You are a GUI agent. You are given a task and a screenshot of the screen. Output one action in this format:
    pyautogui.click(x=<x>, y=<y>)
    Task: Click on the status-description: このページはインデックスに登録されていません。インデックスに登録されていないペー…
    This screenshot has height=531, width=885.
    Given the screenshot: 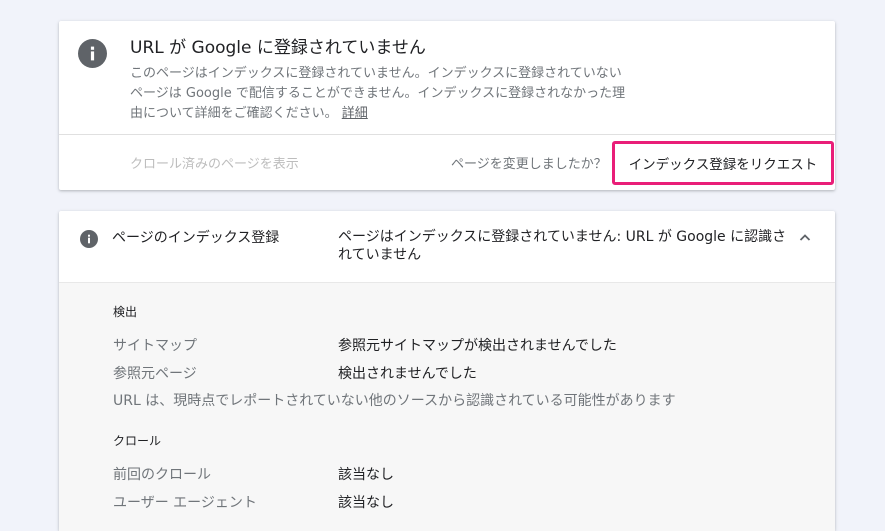 What is the action you would take?
    pyautogui.click(x=380, y=94)
    